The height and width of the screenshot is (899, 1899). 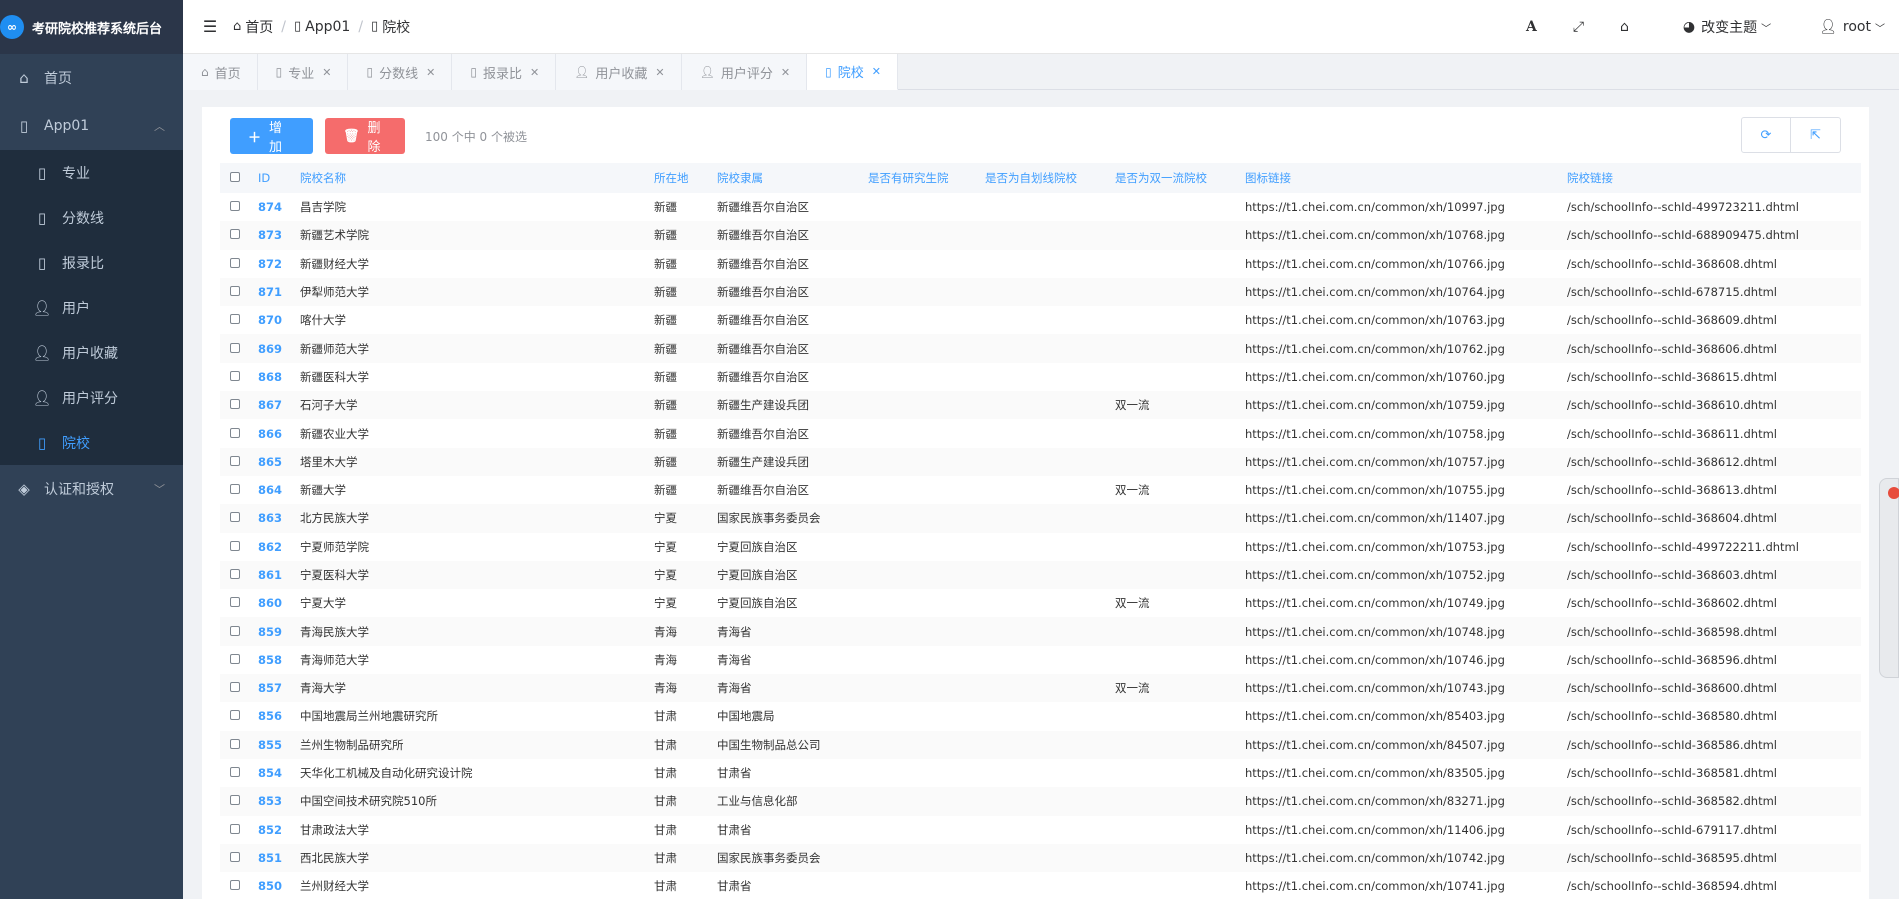 I want to click on cell-id: 874, so click(x=279, y=207).